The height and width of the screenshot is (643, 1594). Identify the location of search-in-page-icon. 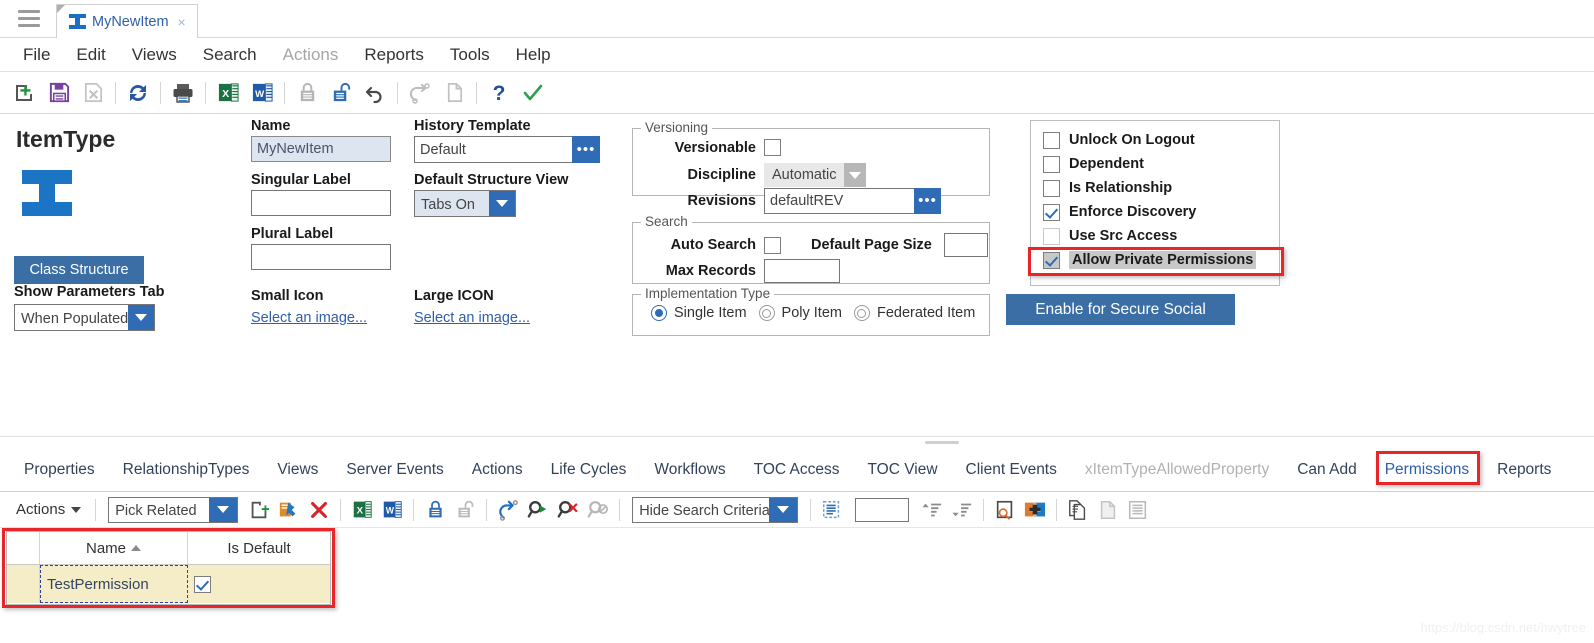
(1005, 510).